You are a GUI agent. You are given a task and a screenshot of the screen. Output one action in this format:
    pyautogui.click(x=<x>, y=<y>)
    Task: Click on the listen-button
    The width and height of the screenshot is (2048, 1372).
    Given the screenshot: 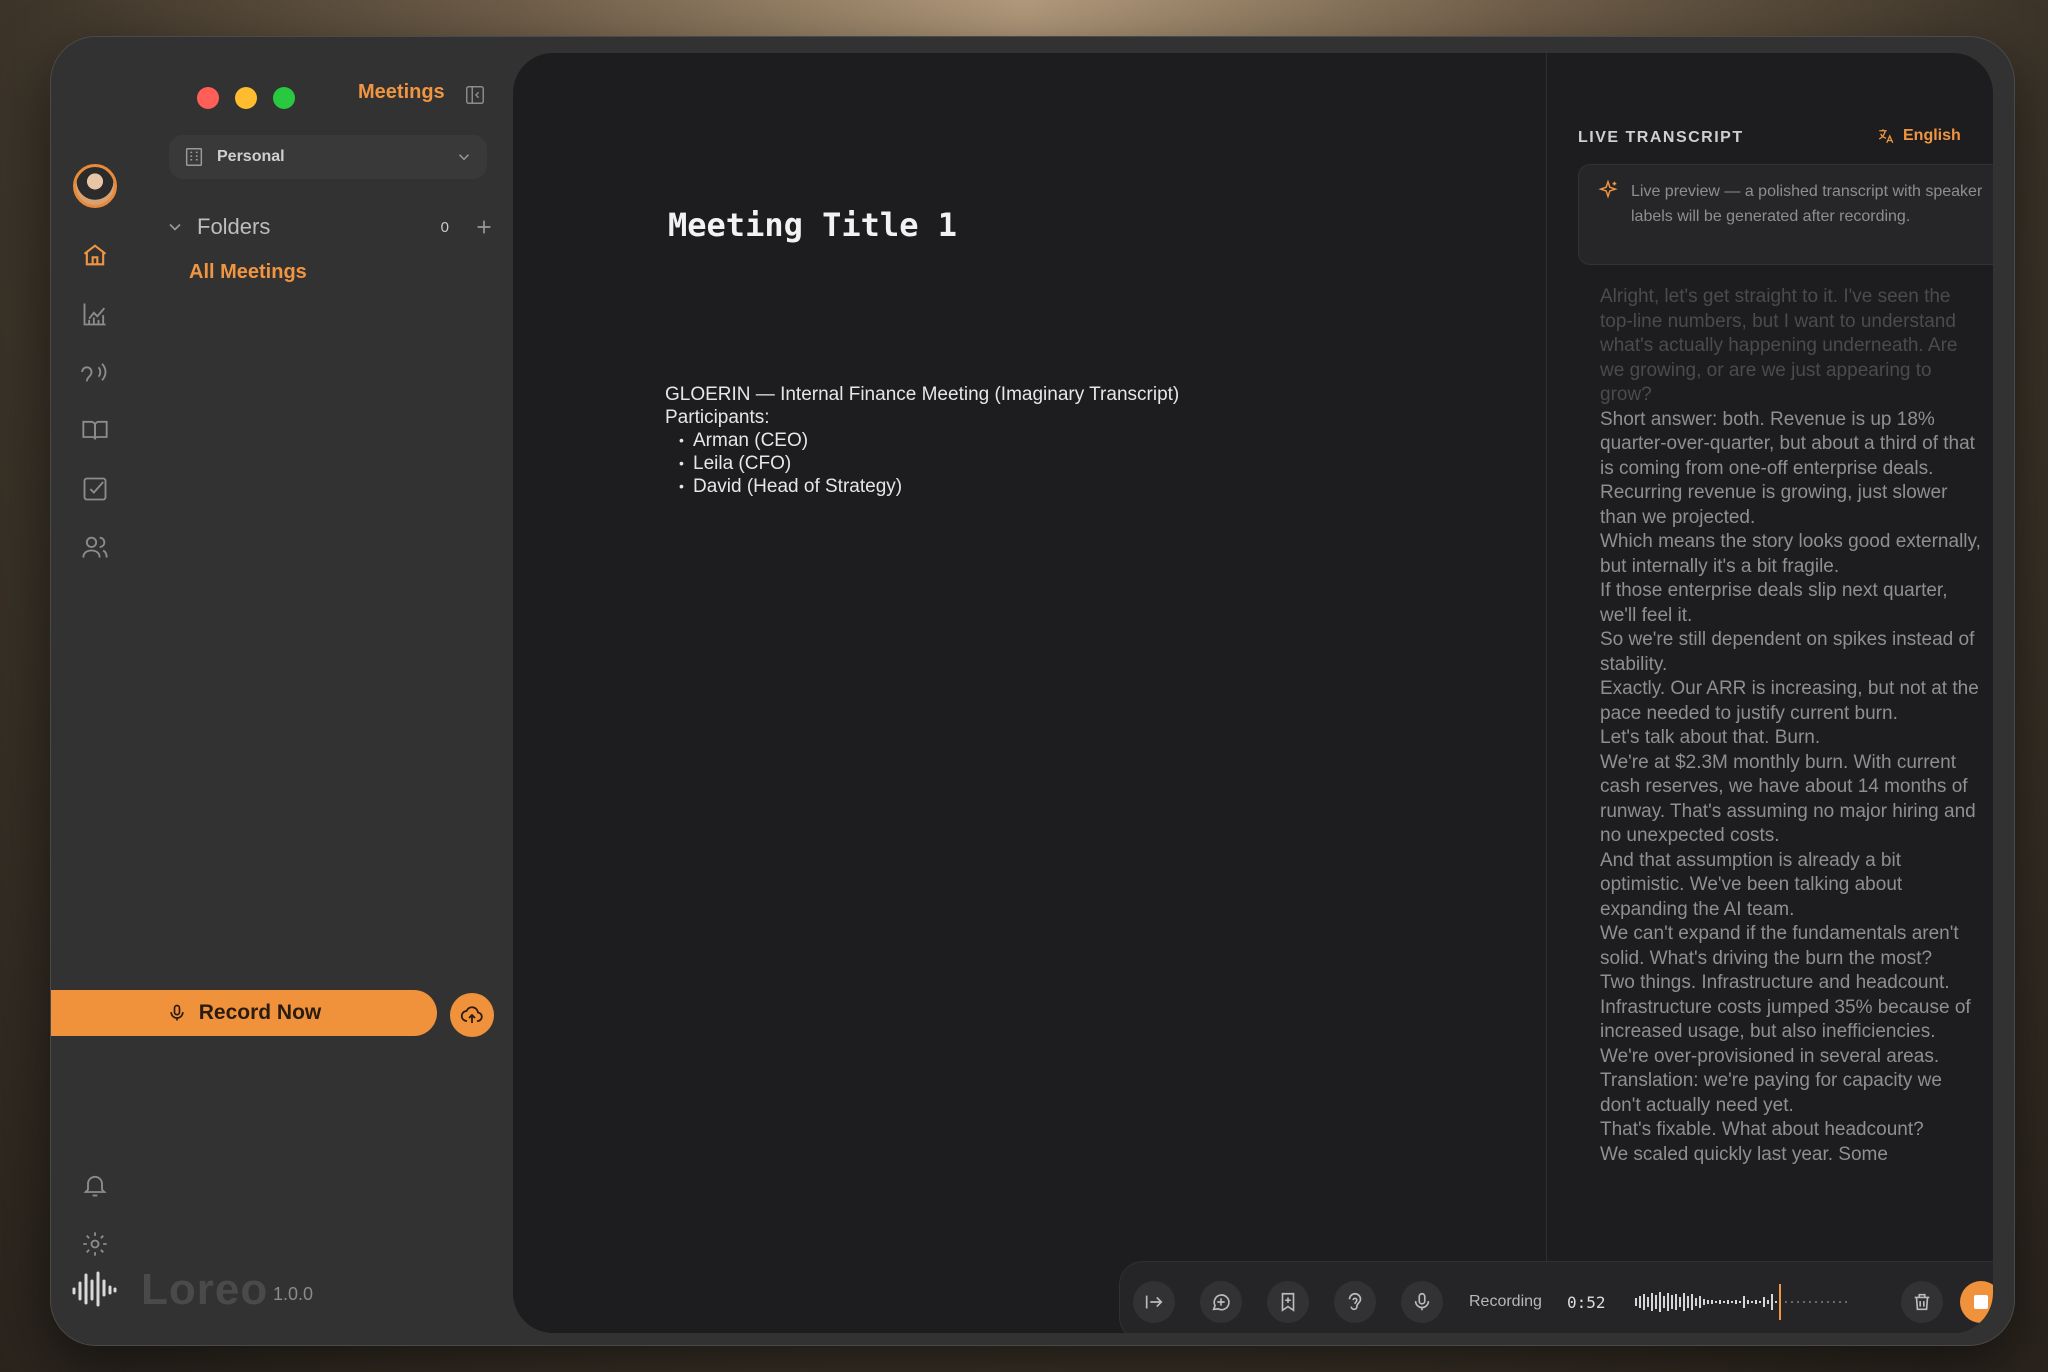 What is the action you would take?
    pyautogui.click(x=1355, y=1302)
    